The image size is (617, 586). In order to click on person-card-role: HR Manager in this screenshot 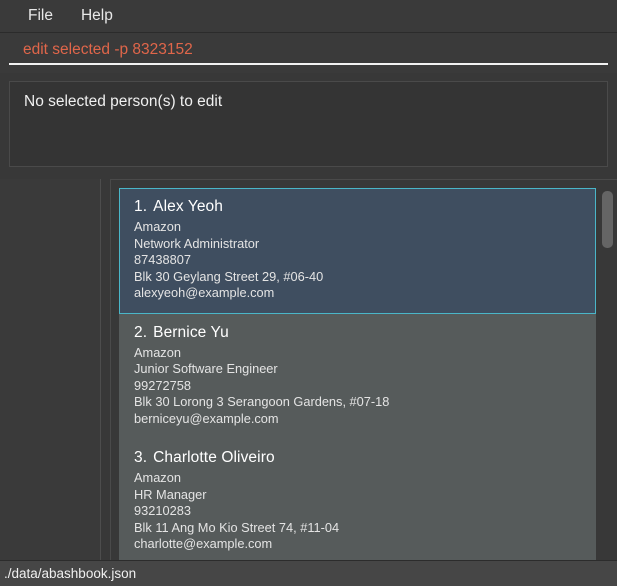, I will do `click(170, 494)`.